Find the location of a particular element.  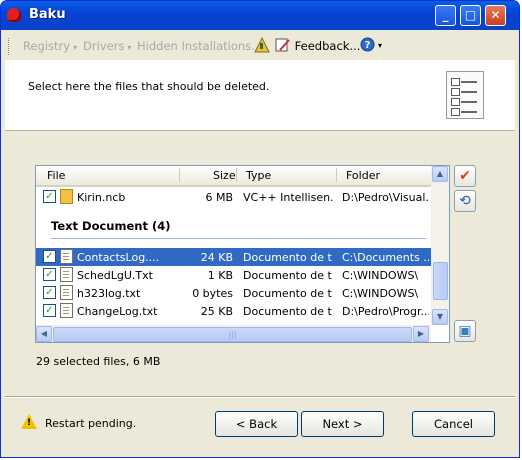

file-size: 24 KB is located at coordinates (216, 257).